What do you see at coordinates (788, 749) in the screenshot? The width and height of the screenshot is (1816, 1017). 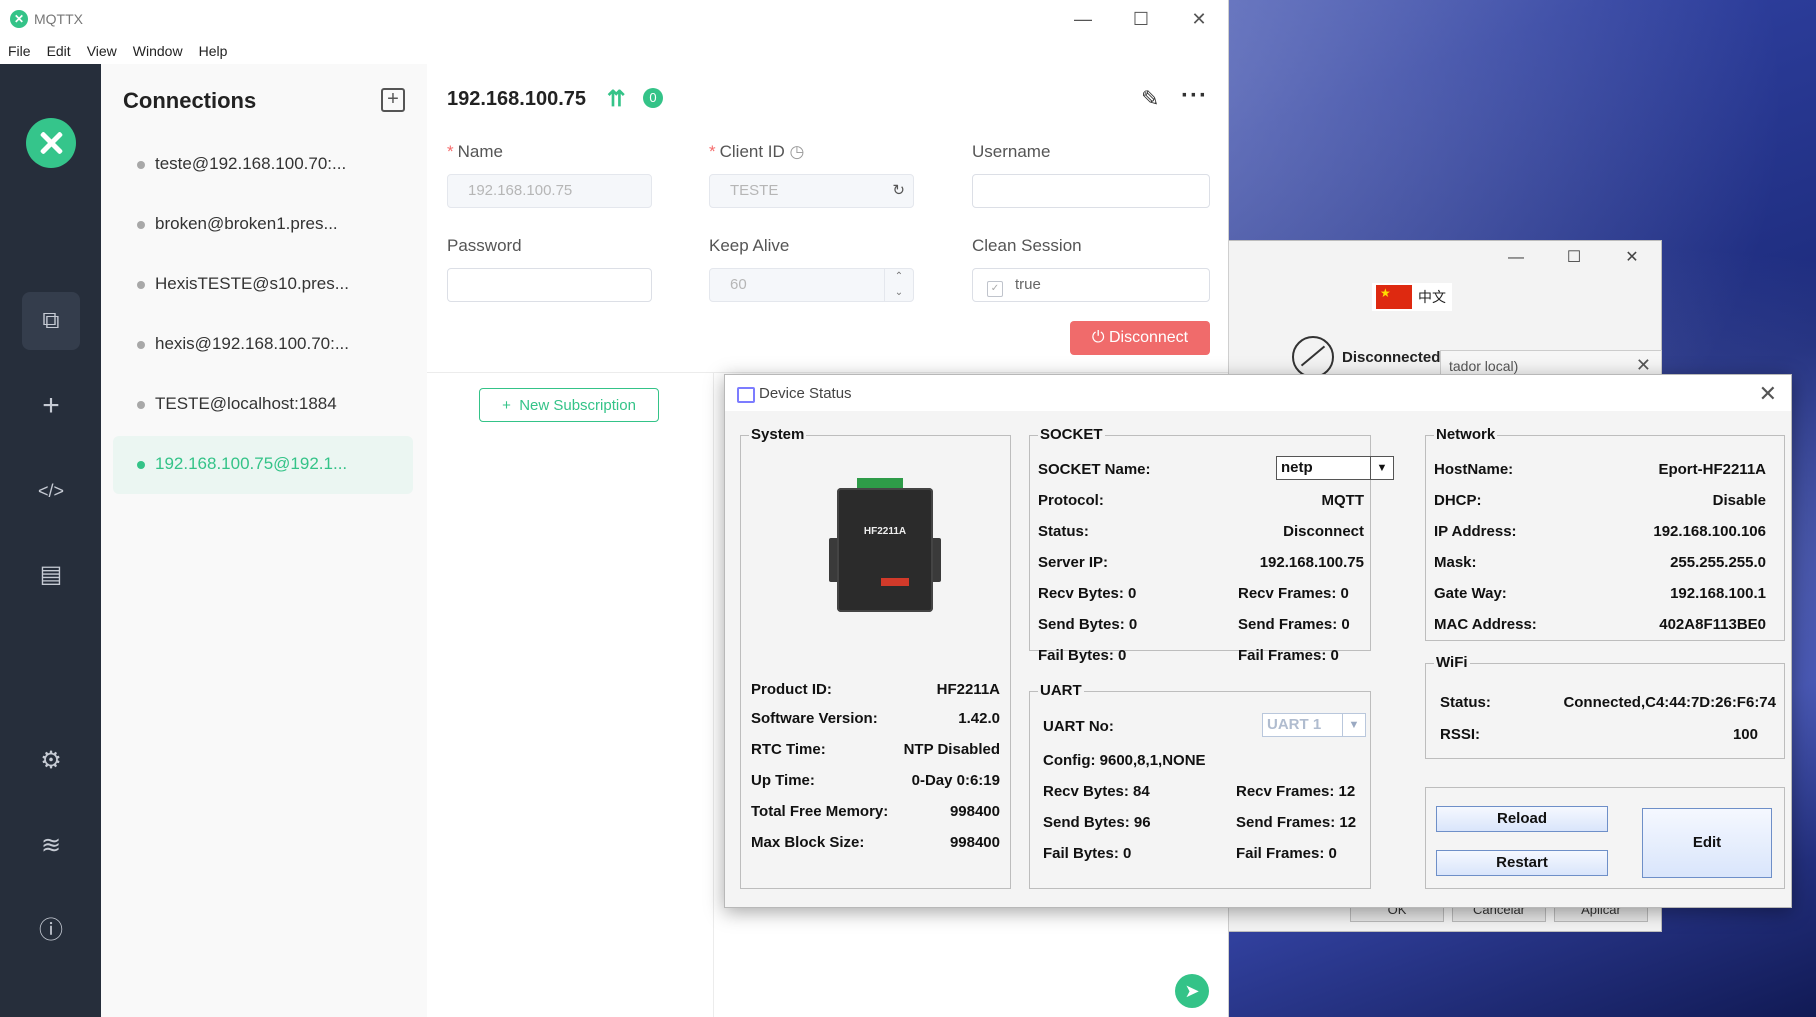 I see `rtc-time-label: RTC Time:` at bounding box center [788, 749].